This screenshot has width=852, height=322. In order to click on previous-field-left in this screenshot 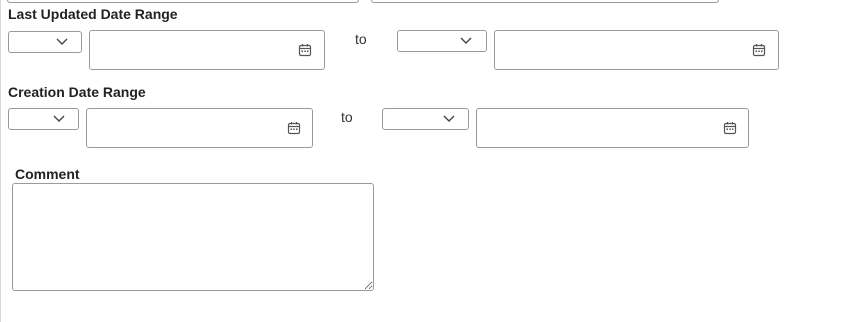, I will do `click(183, 1)`.